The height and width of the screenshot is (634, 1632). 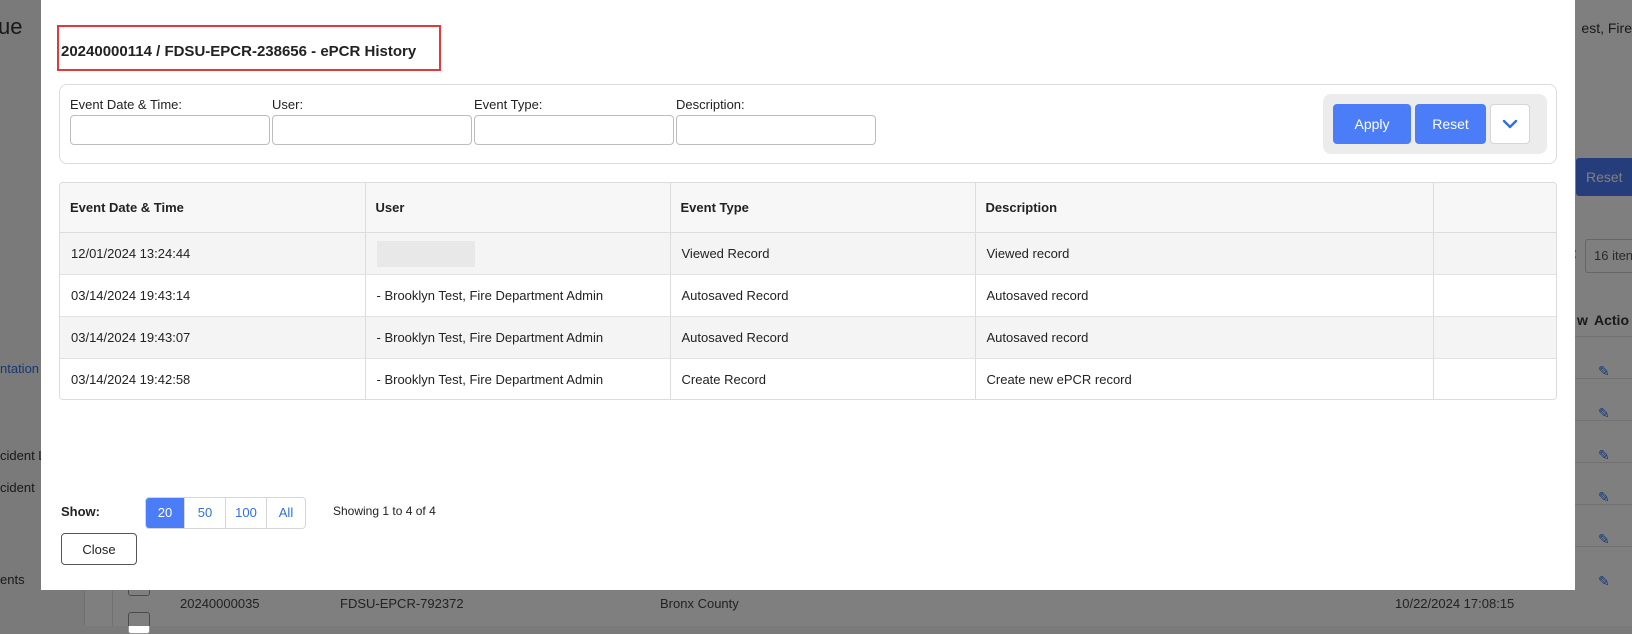 I want to click on cell-event-type: Viewed Record, so click(x=823, y=253).